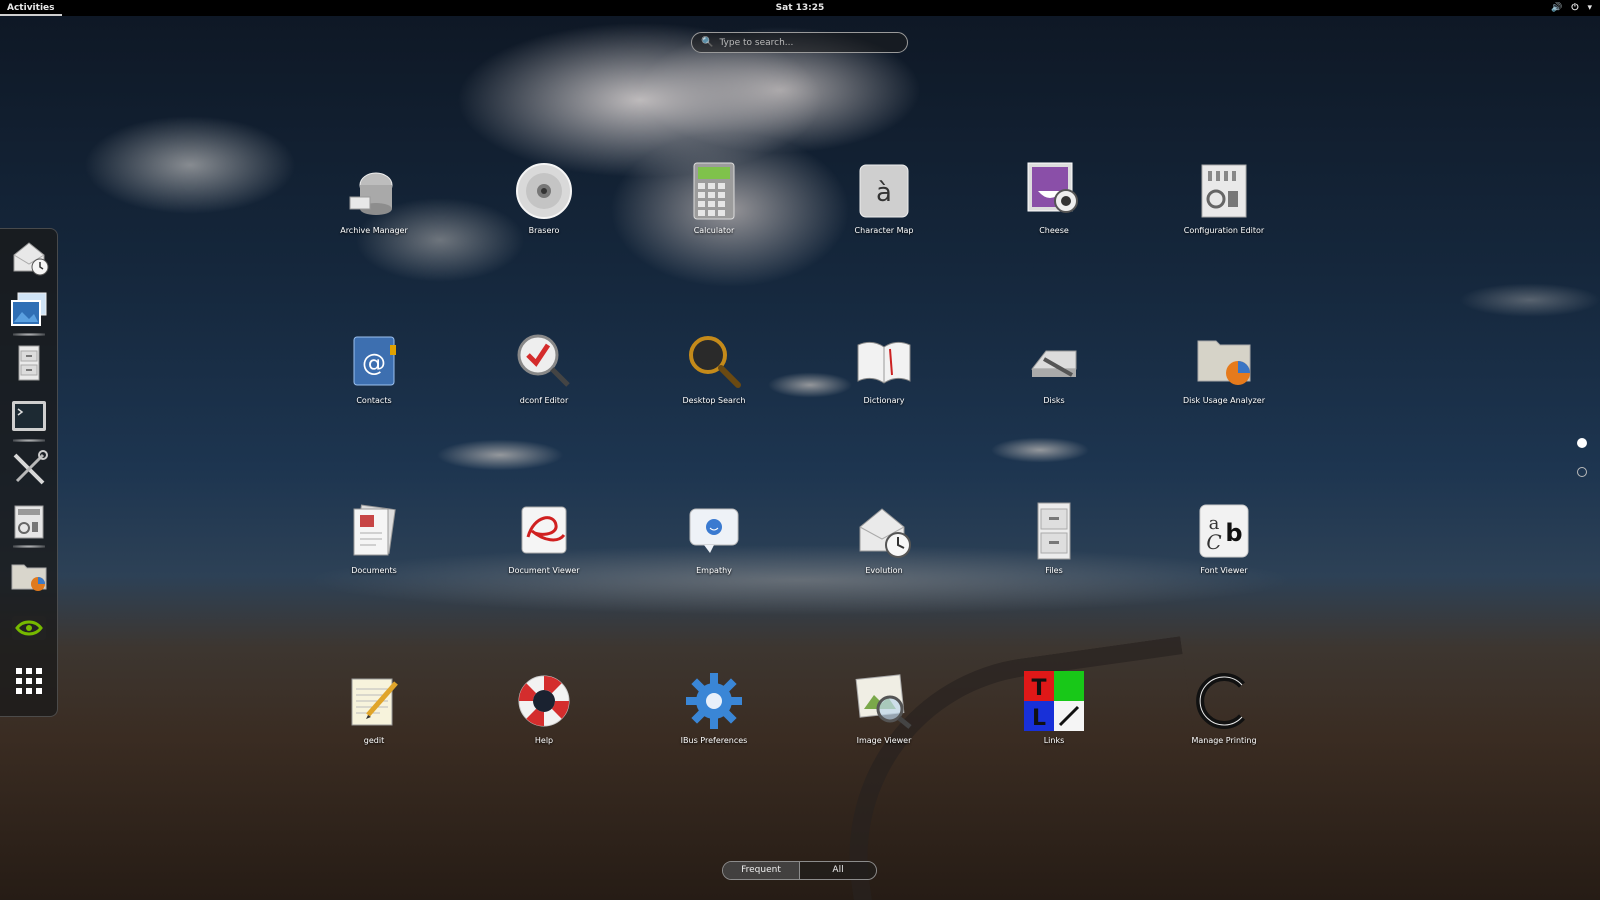  Describe the element at coordinates (1052, 187) in the screenshot. I see `cheese-icon` at that location.